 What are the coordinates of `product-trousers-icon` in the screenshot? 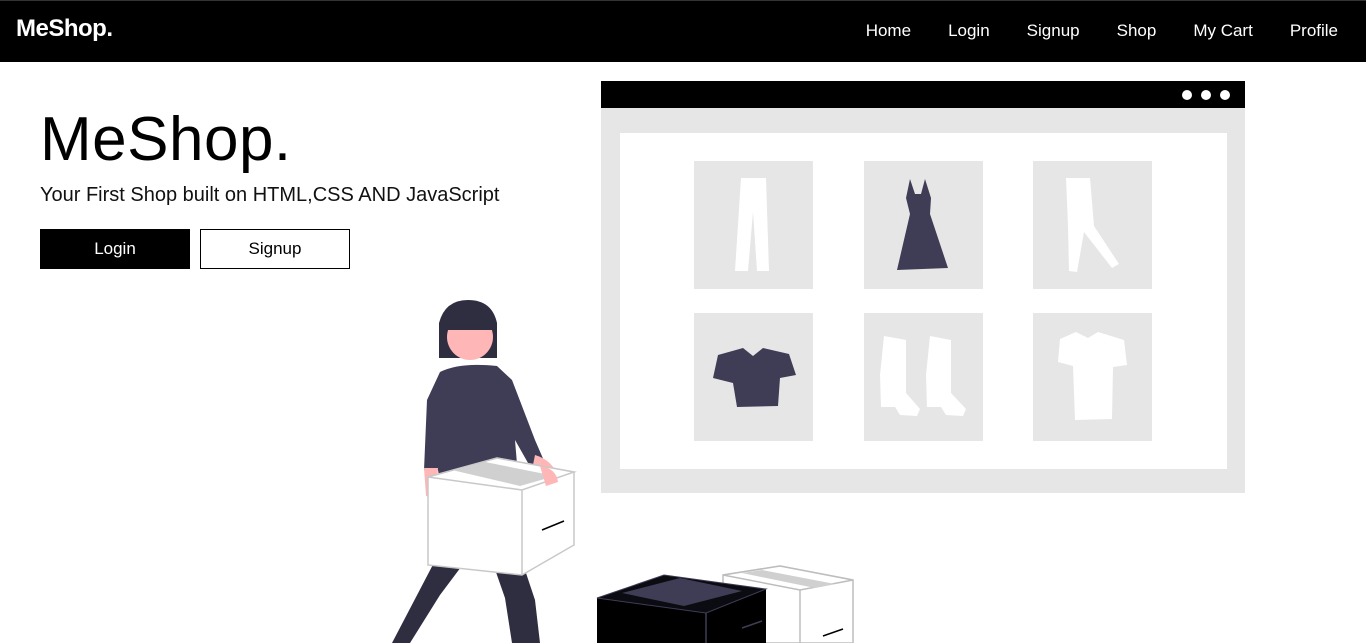 It's located at (1092, 225).